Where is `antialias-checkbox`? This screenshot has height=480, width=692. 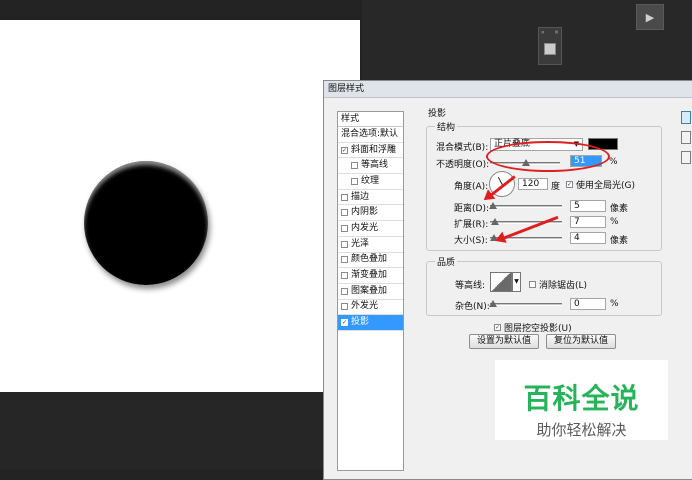
antialias-checkbox is located at coordinates (532, 284).